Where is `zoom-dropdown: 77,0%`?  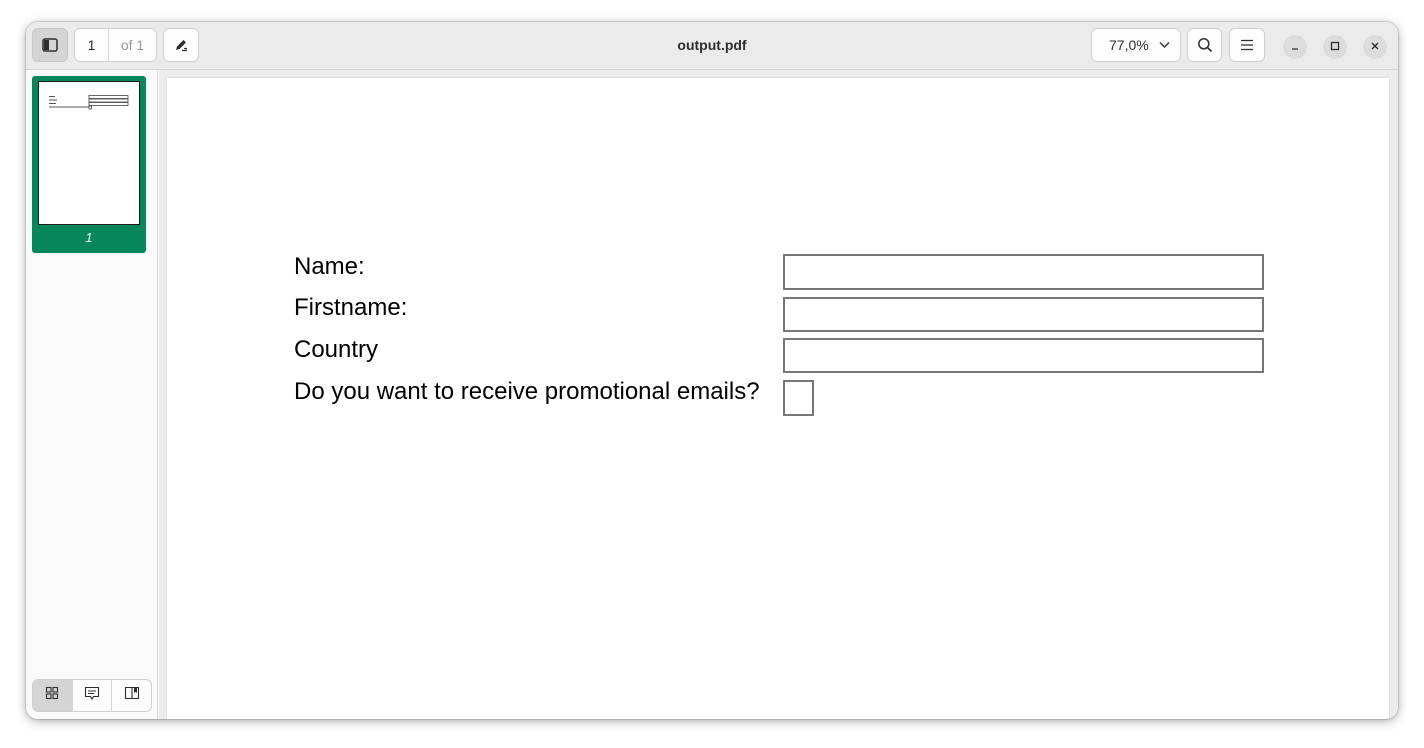
zoom-dropdown: 77,0% is located at coordinates (1136, 45).